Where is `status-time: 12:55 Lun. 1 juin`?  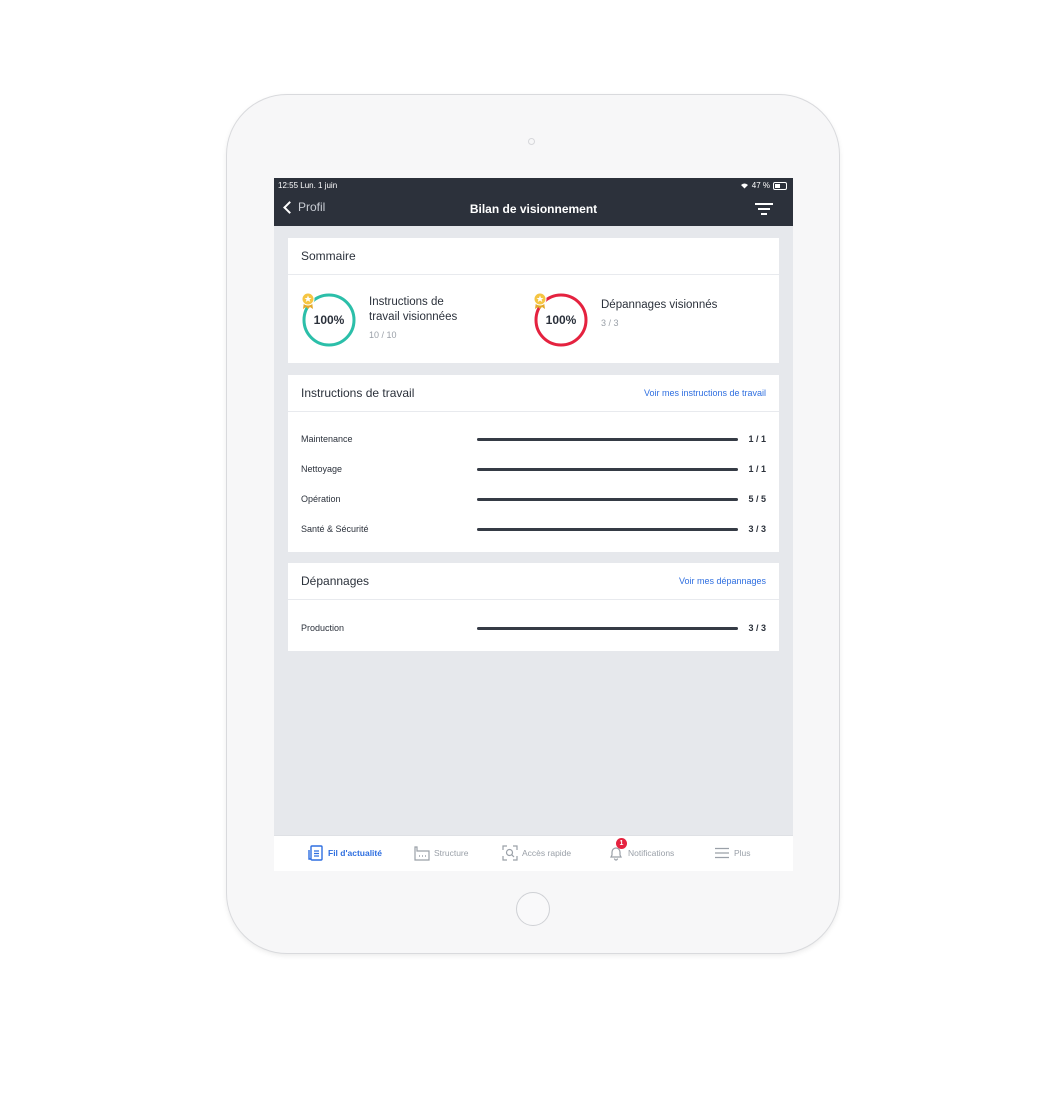
status-time: 12:55 Lun. 1 juin is located at coordinates (308, 185).